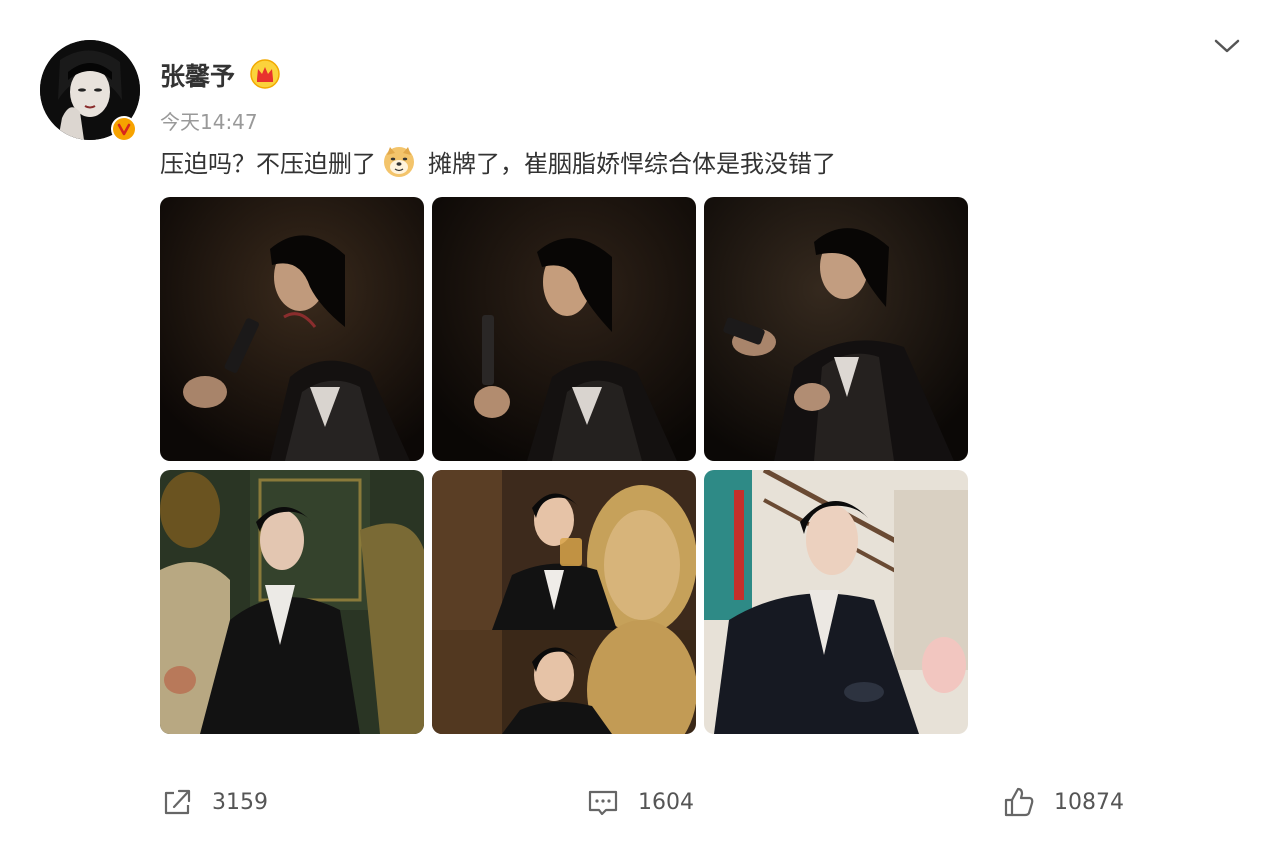 The width and height of the screenshot is (1286, 844). Describe the element at coordinates (1019, 802) in the screenshot. I see `thumbs-up-icon` at that location.